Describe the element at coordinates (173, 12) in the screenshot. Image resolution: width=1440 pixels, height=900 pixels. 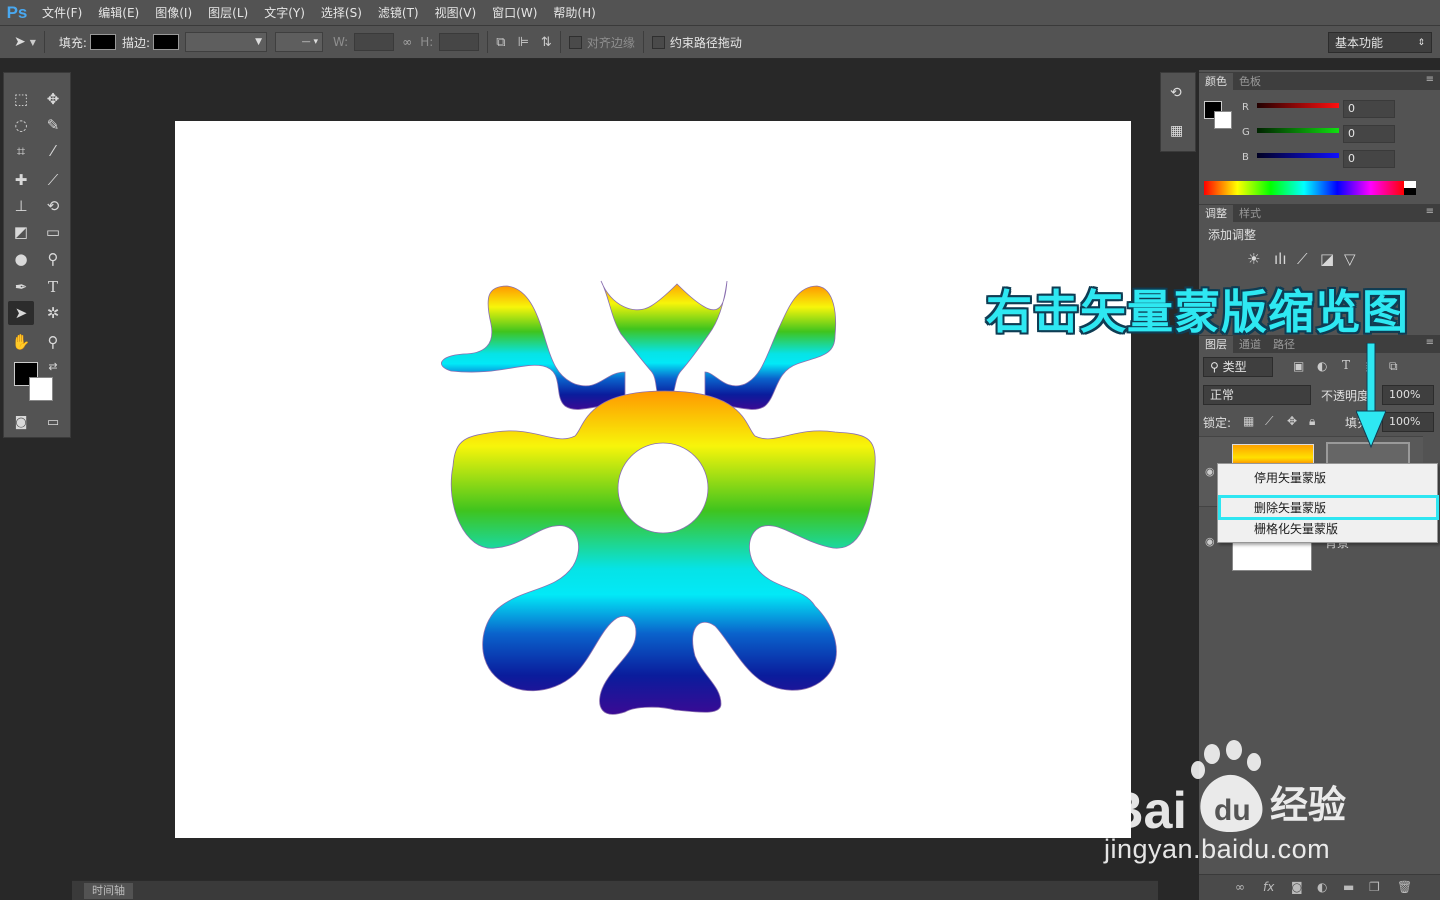
I see `menu-image: 图像(I)` at that location.